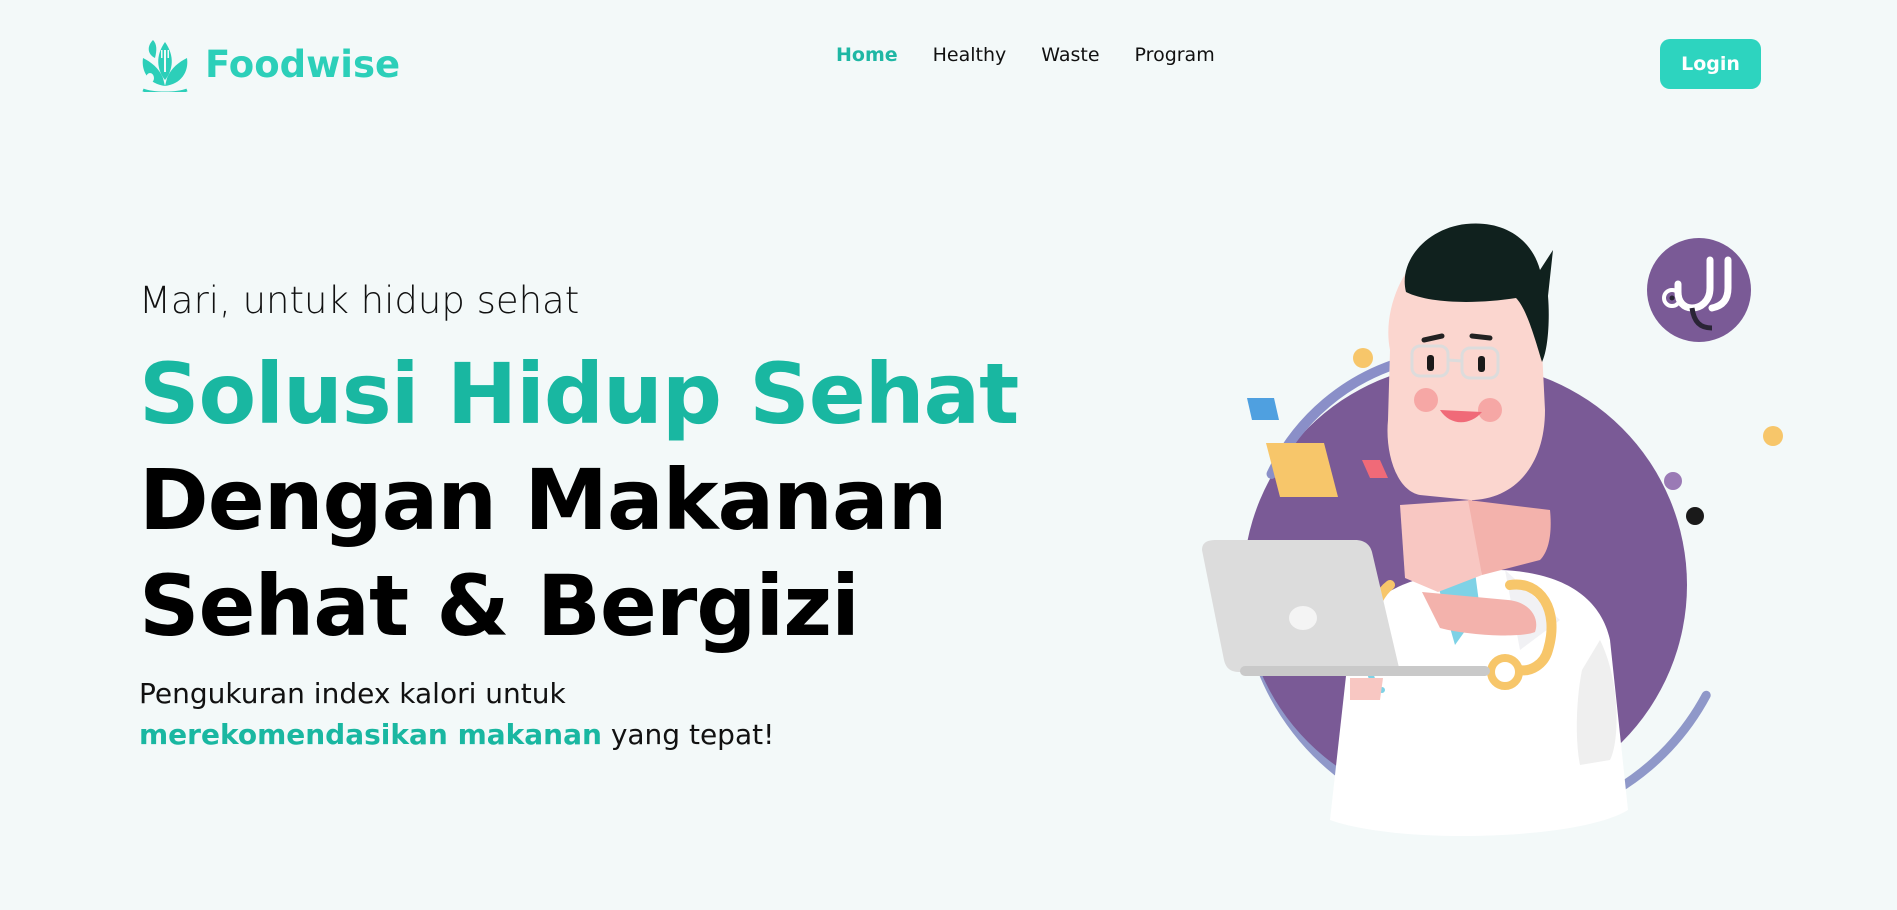 This screenshot has width=1897, height=910. What do you see at coordinates (359, 300) in the screenshot?
I see `hero-tagline: Mari, untuk hidup sehat` at bounding box center [359, 300].